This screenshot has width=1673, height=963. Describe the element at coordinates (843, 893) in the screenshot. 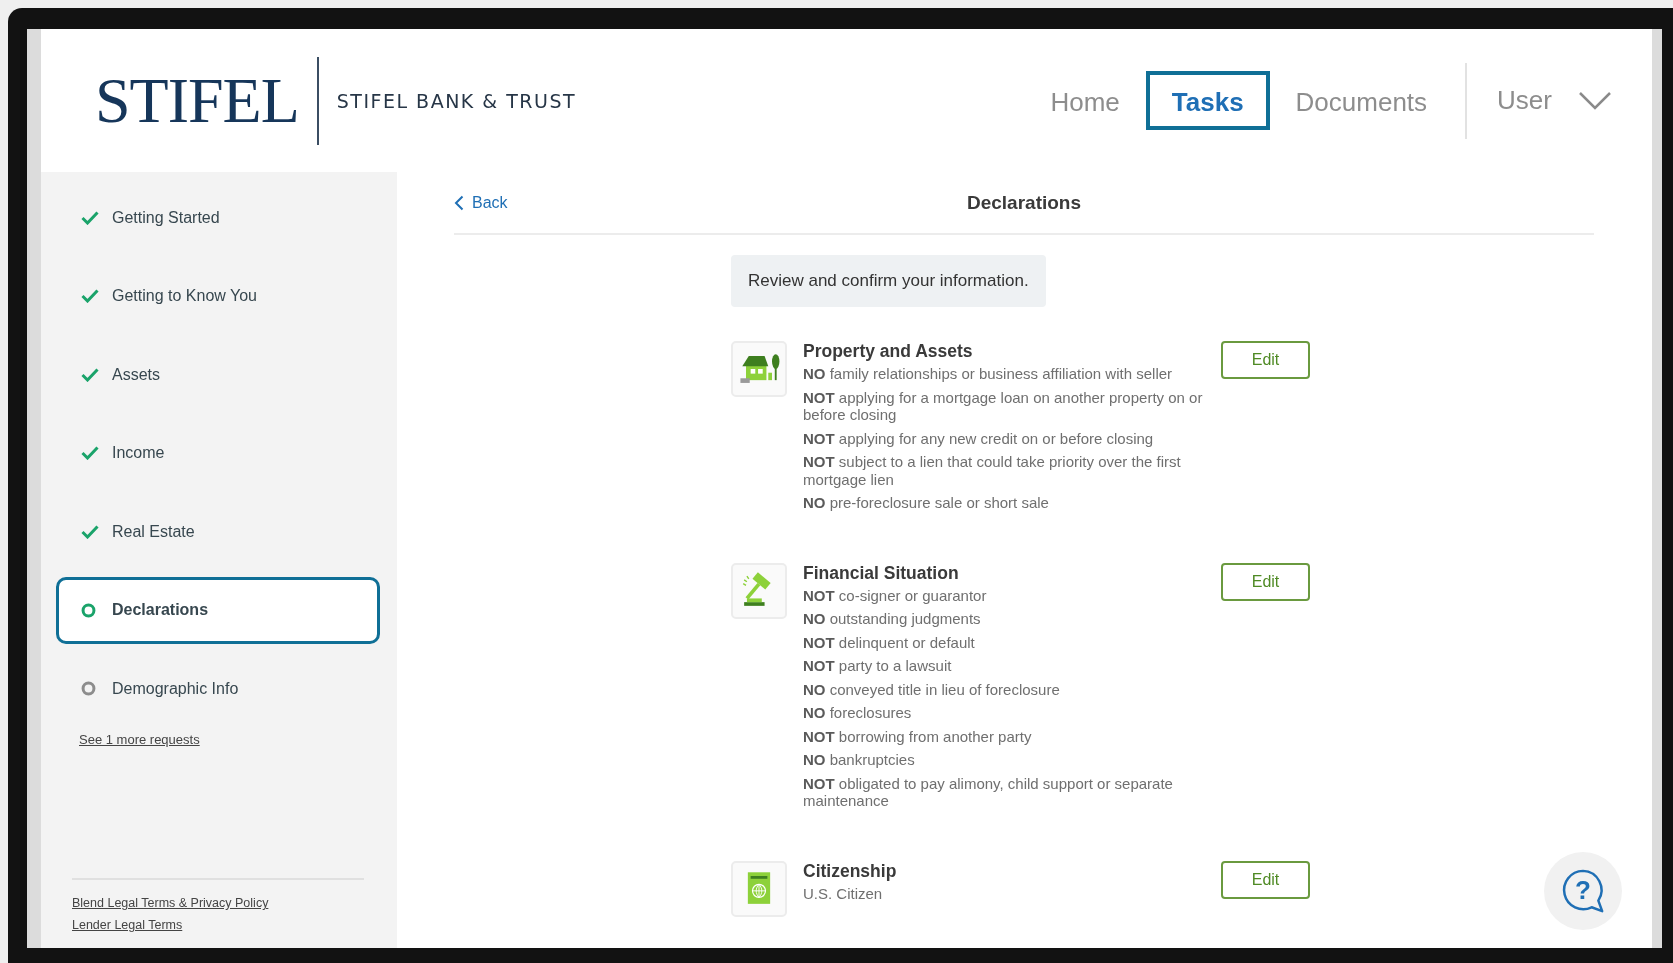

I see `declaration-line: U.S. Citizen` at that location.